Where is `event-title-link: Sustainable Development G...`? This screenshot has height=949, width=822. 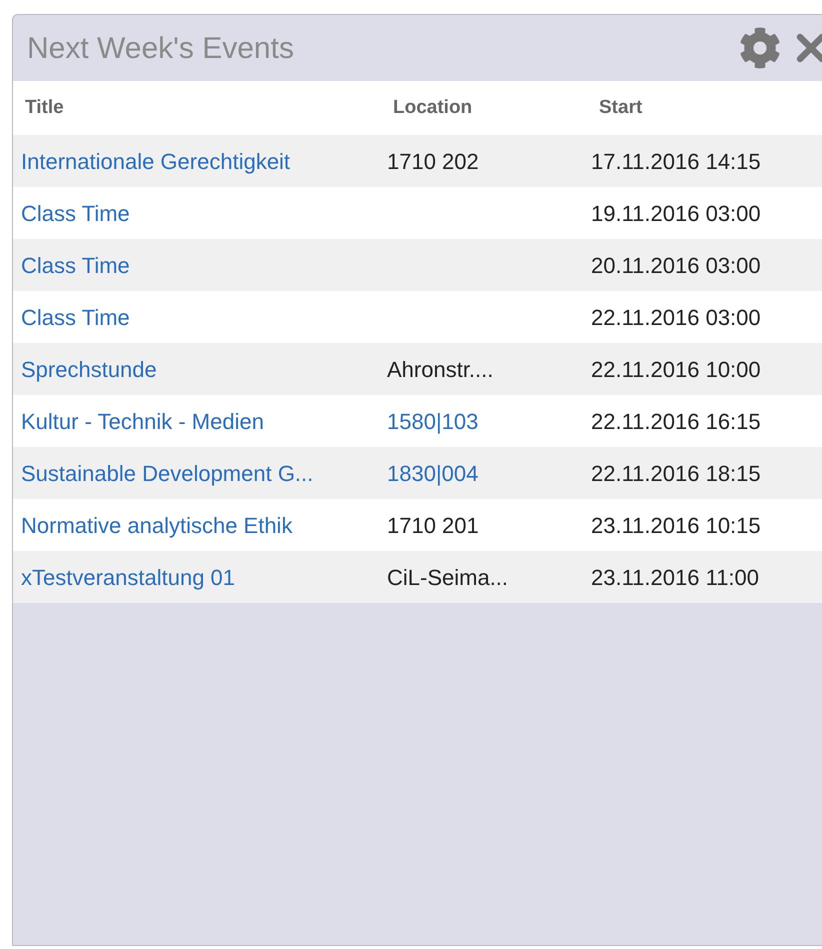
event-title-link: Sustainable Development G... is located at coordinates (167, 473).